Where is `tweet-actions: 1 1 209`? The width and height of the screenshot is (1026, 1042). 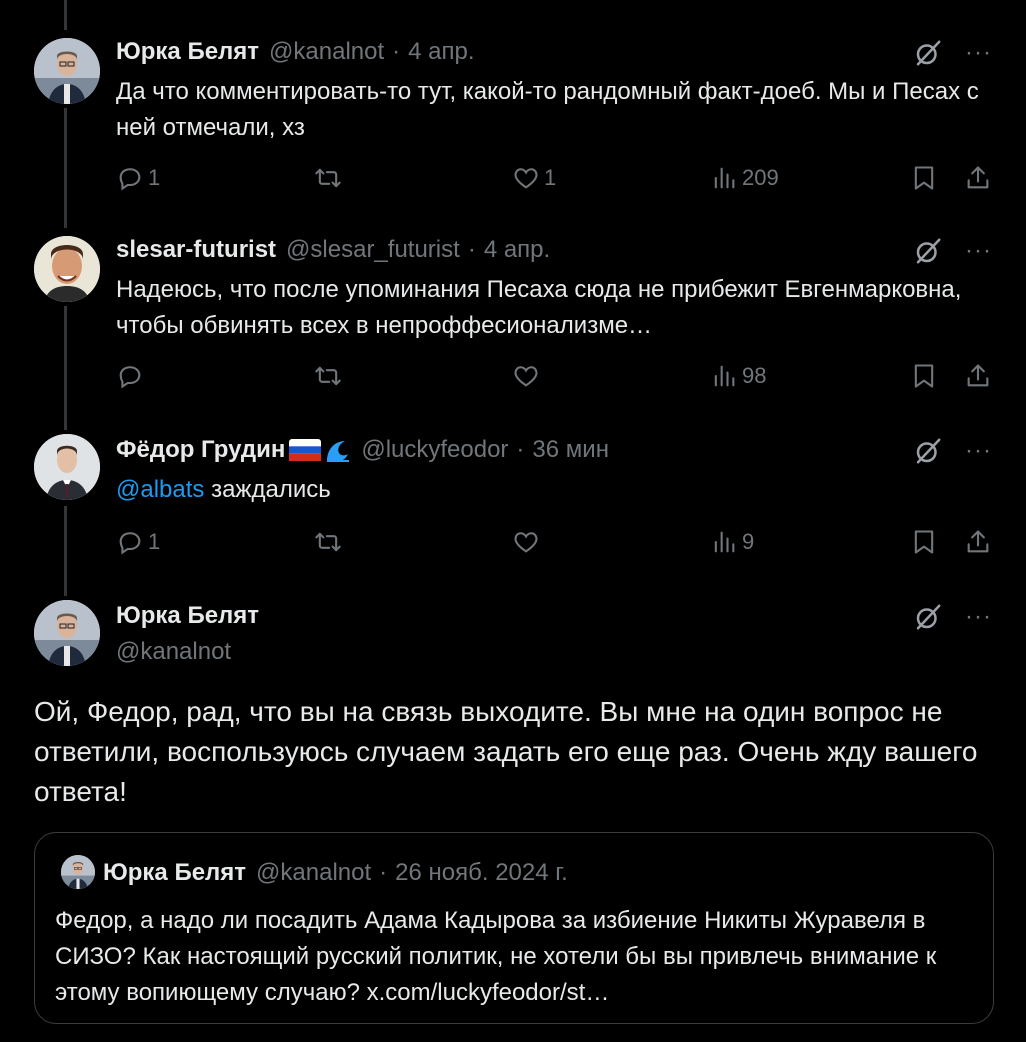 tweet-actions: 1 1 209 is located at coordinates (556, 180).